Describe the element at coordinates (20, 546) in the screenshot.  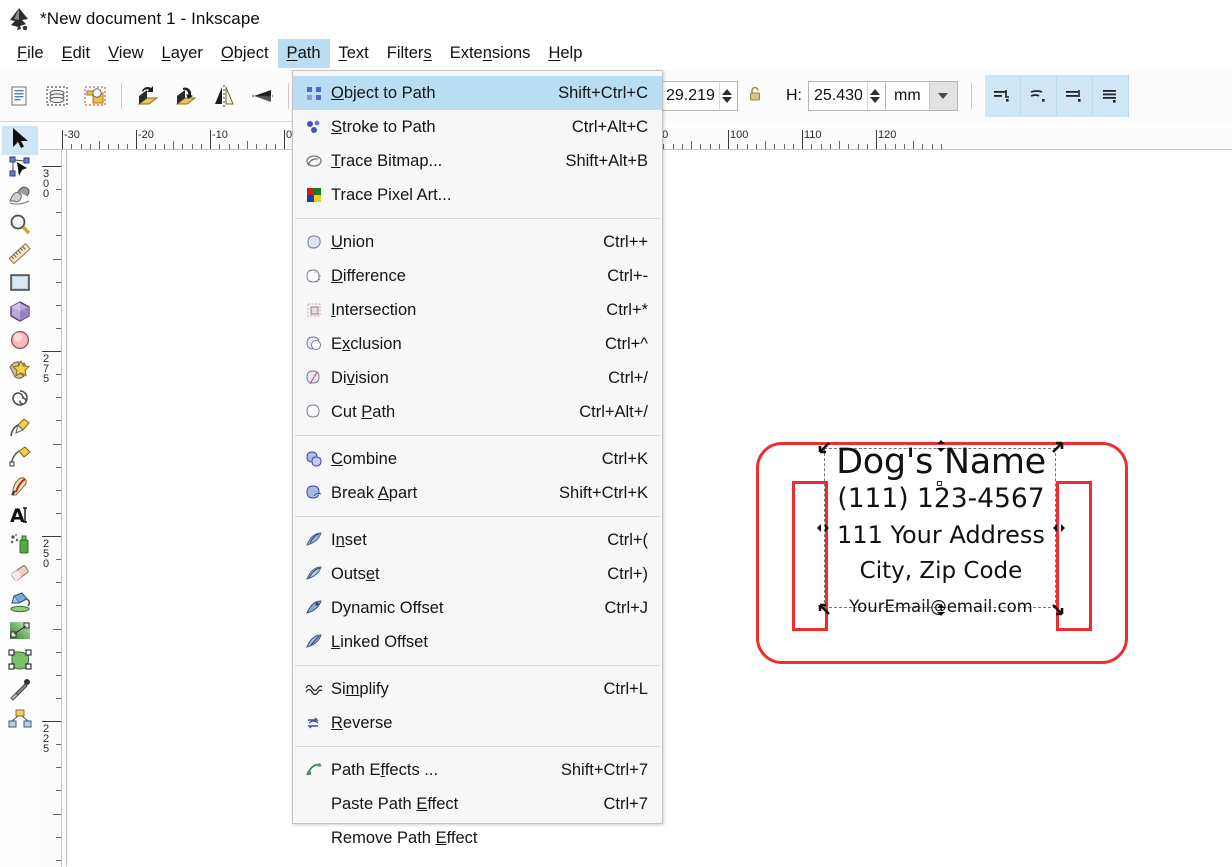
I see `spray-tool` at that location.